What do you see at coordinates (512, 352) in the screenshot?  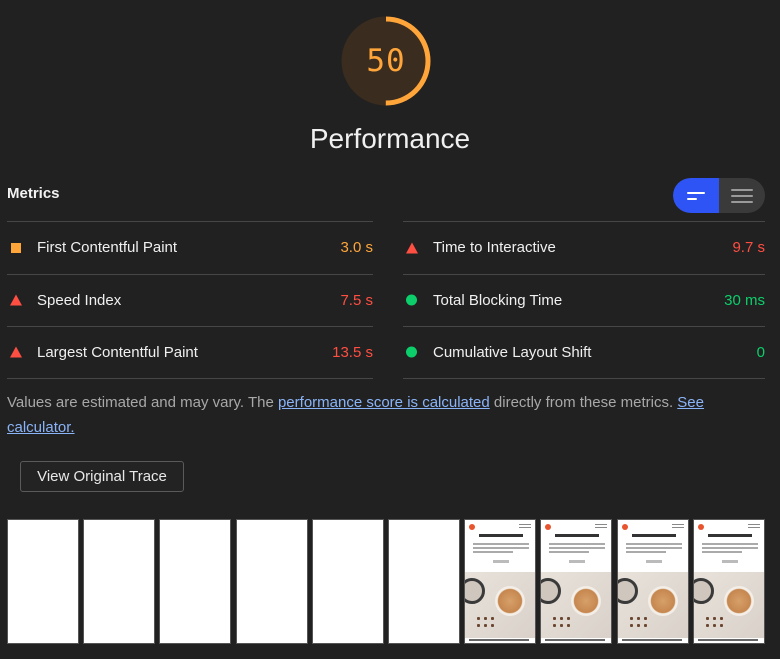 I see `metric-label: Cumulative Layout Shift` at bounding box center [512, 352].